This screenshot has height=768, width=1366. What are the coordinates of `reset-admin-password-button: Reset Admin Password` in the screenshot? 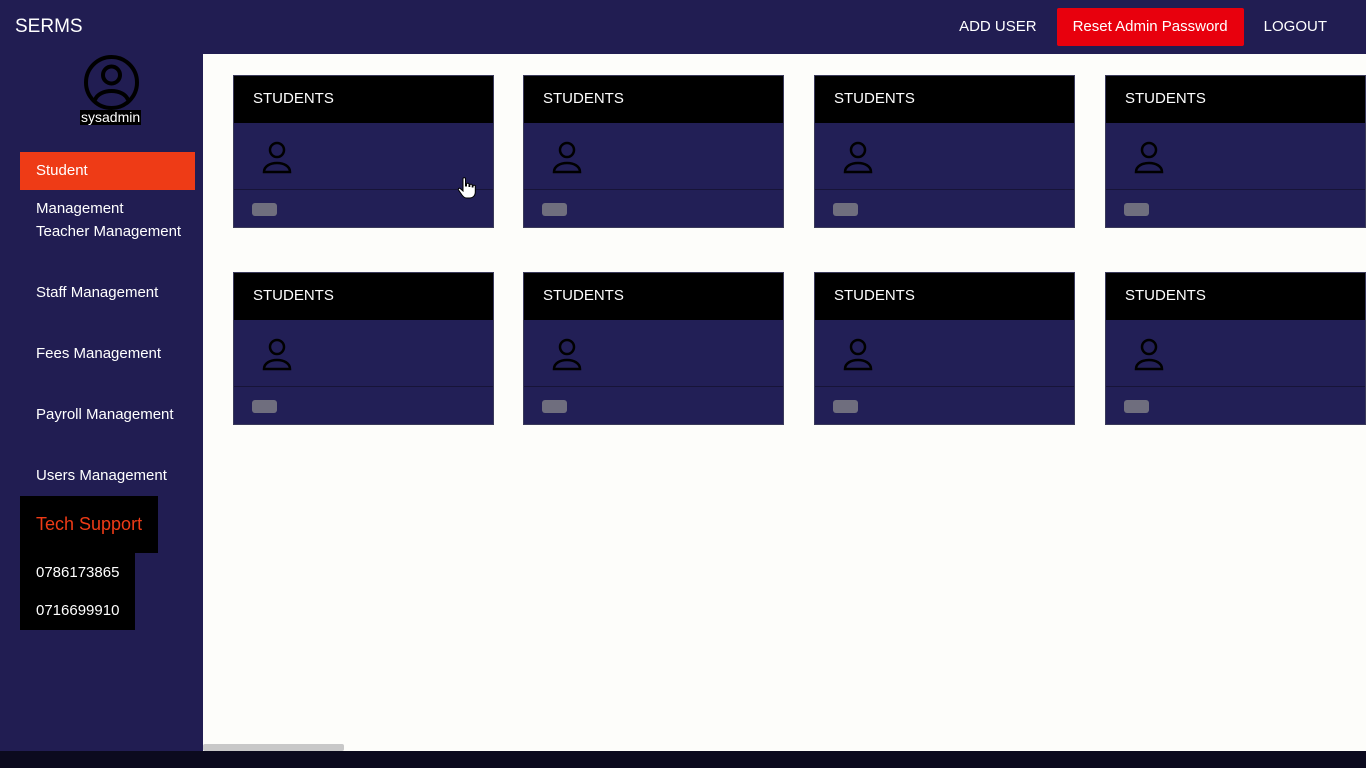 It's located at (1150, 27).